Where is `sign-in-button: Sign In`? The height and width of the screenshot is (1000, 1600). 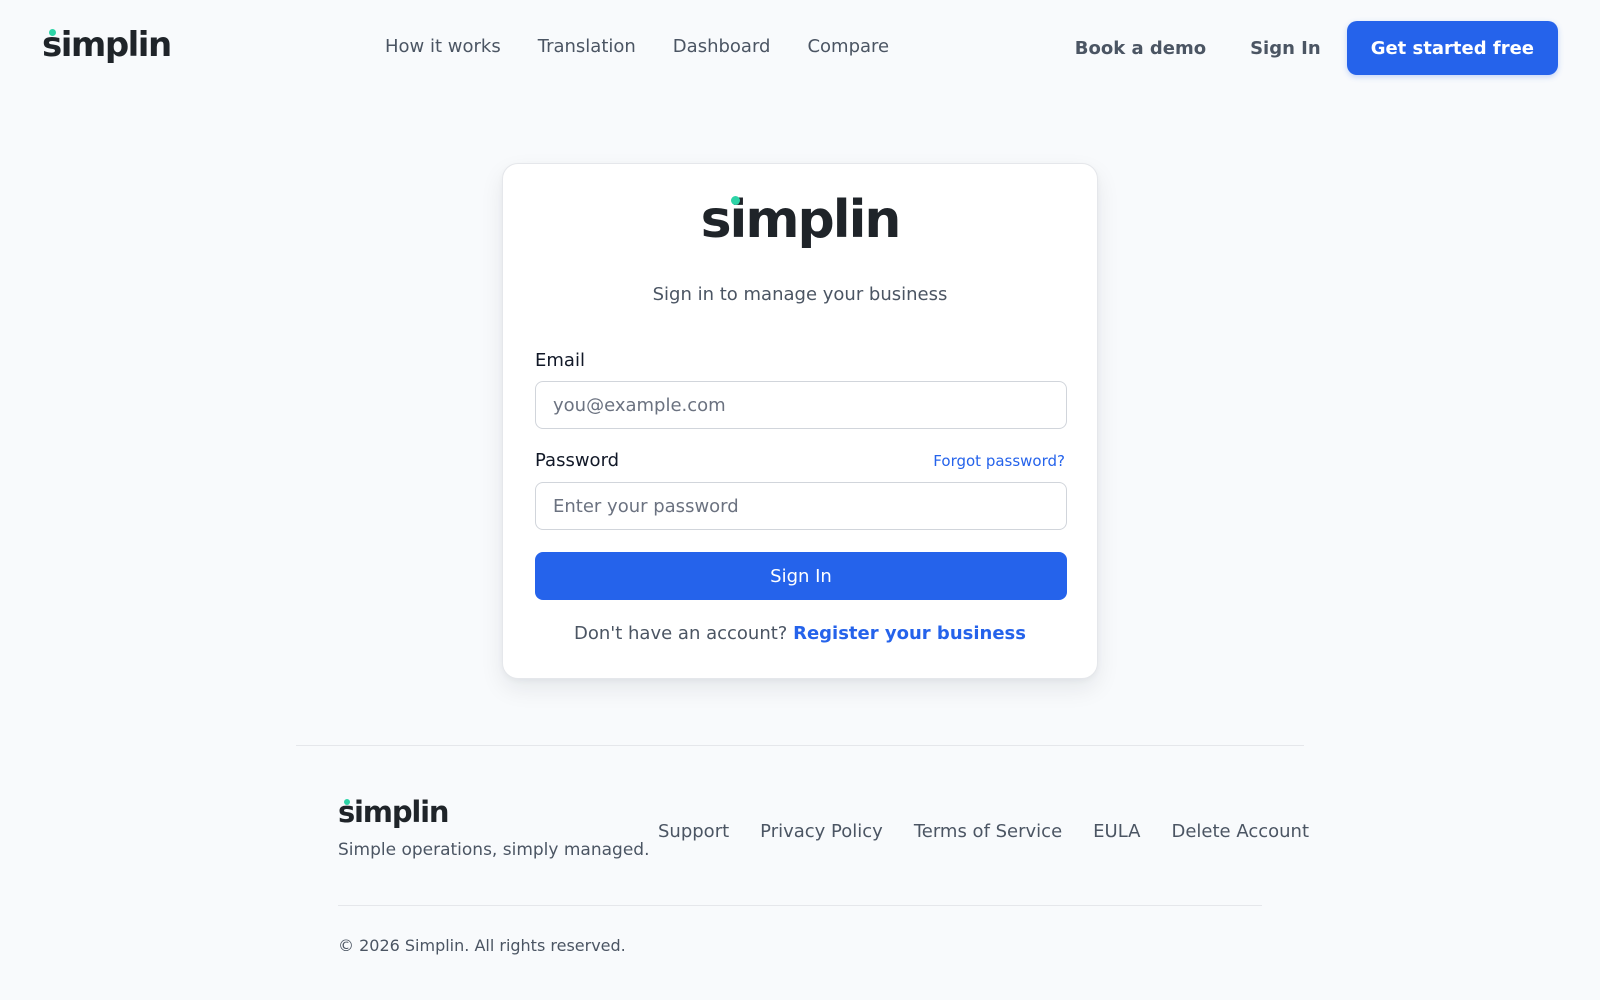
sign-in-button: Sign In is located at coordinates (801, 576).